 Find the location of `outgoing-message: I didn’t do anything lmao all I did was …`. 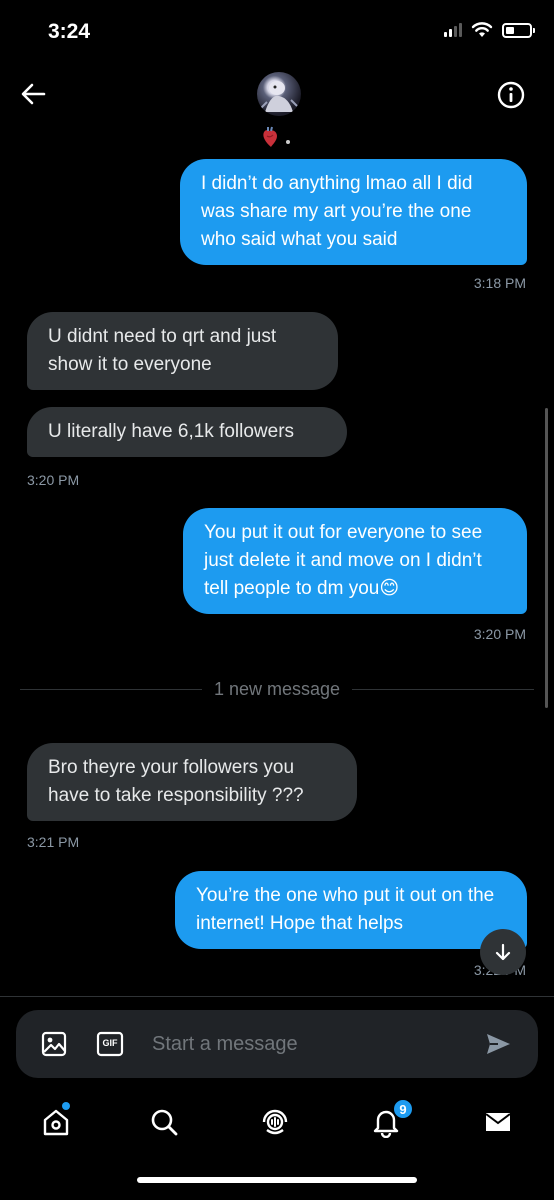

outgoing-message: I didn’t do anything lmao all I did was … is located at coordinates (353, 212).